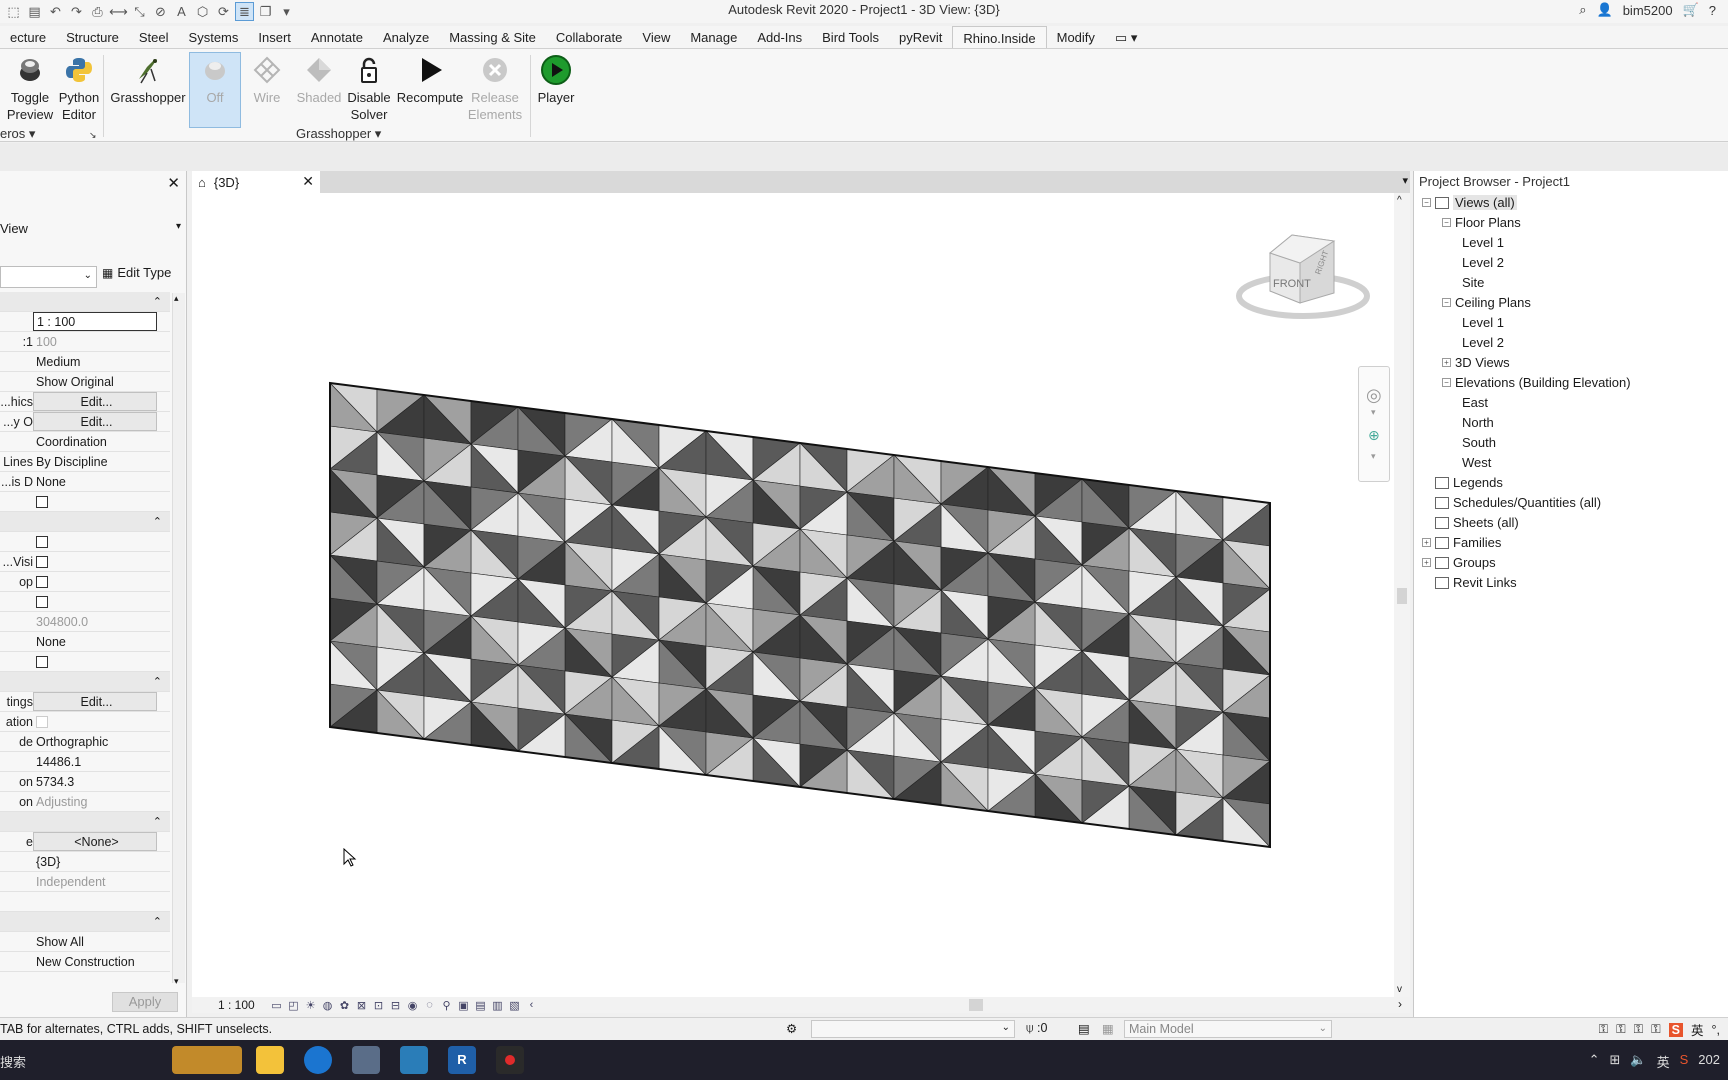 The image size is (1728, 1080). I want to click on steering-wheel-icon: ◎, so click(1374, 395).